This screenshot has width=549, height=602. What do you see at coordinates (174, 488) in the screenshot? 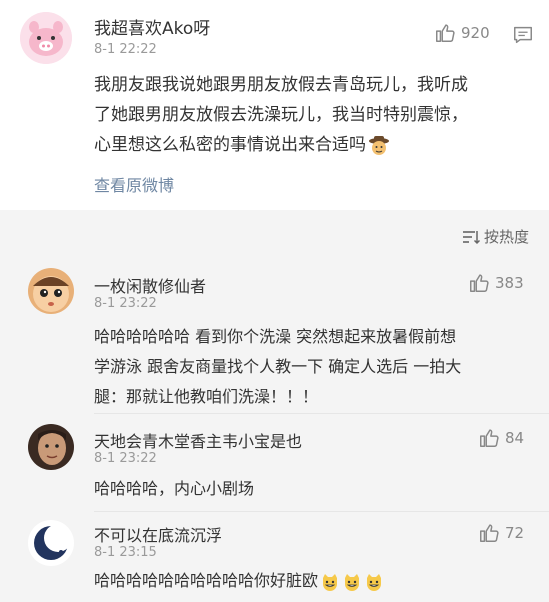
I see `comment-text-line: 哈哈哈哈，内心小剧场` at bounding box center [174, 488].